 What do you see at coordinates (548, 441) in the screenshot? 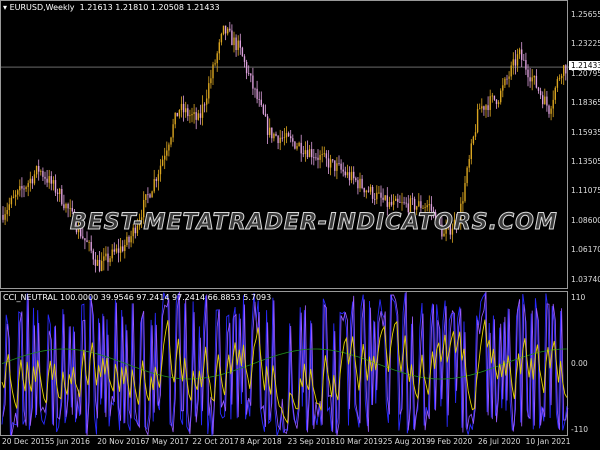
I see `time-tick: 10 Jan 2021` at bounding box center [548, 441].